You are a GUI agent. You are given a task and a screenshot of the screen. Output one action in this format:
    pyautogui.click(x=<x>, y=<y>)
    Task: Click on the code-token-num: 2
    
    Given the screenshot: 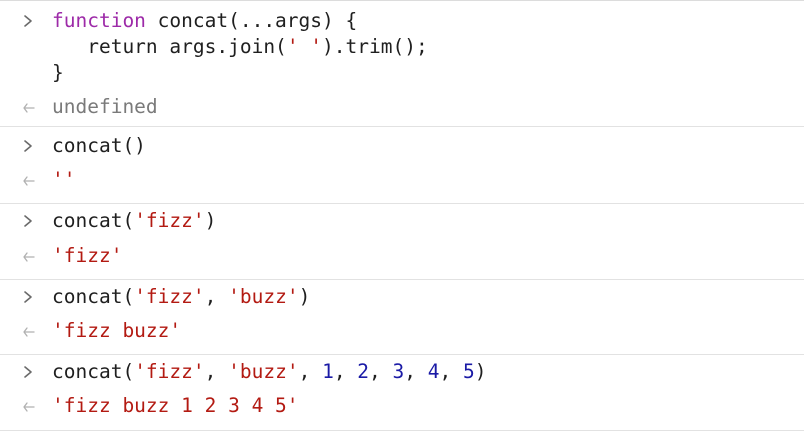 What is the action you would take?
    pyautogui.click(x=363, y=371)
    